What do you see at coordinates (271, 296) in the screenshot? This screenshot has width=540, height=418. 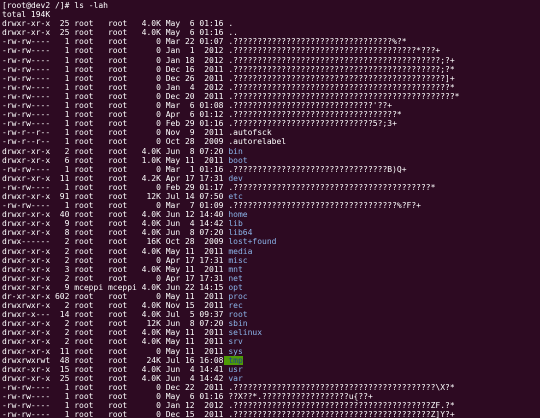 I see `listing-row: dr-xr-xr-x 602 root root 0 May 11 2011 proc` at bounding box center [271, 296].